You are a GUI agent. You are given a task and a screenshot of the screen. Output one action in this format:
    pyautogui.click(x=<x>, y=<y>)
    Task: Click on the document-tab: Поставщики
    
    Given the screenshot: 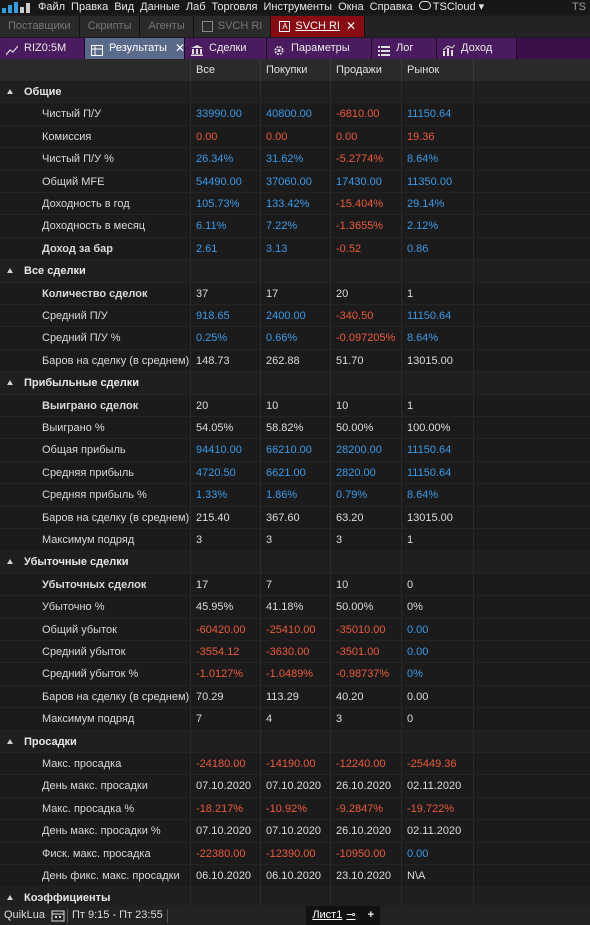 What is the action you would take?
    pyautogui.click(x=40, y=26)
    